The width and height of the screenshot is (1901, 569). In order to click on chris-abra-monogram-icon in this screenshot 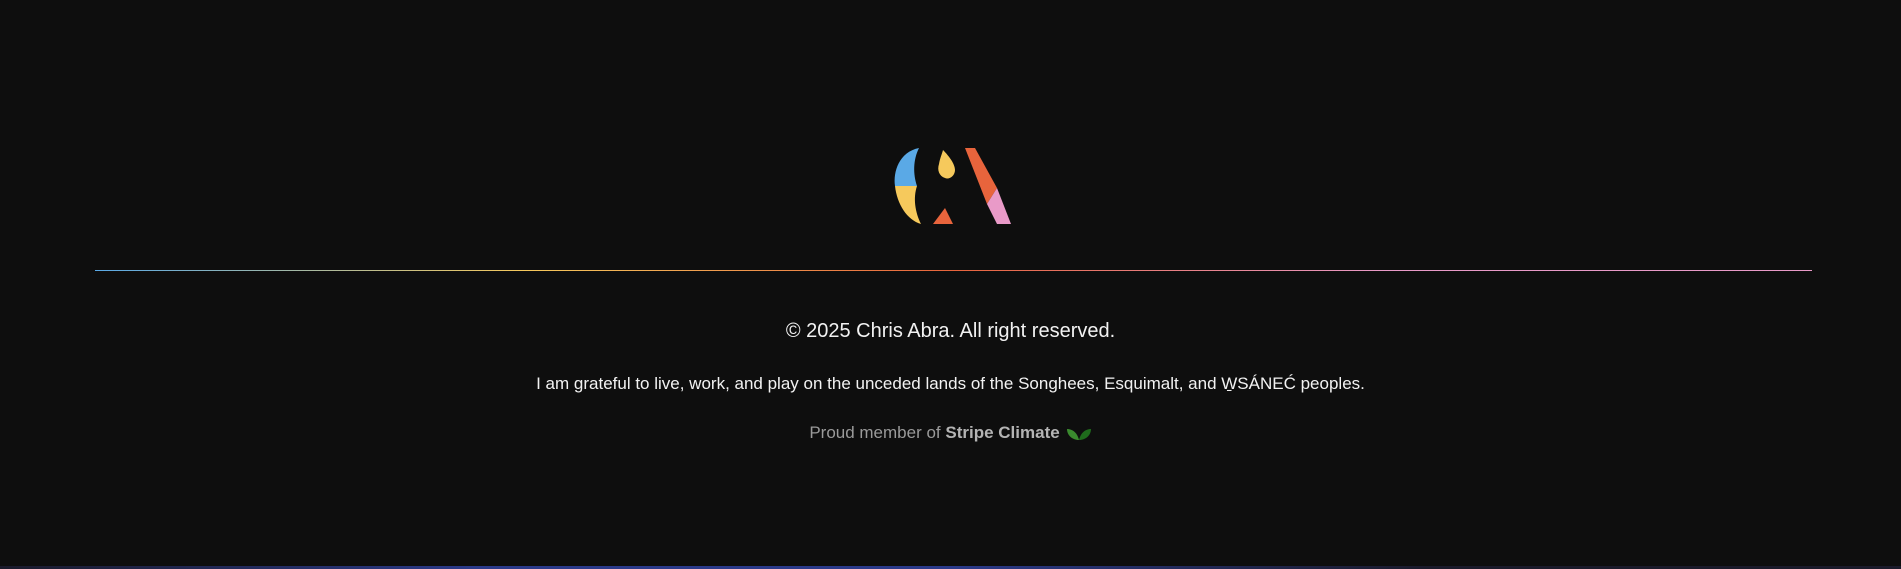, I will do `click(953, 186)`.